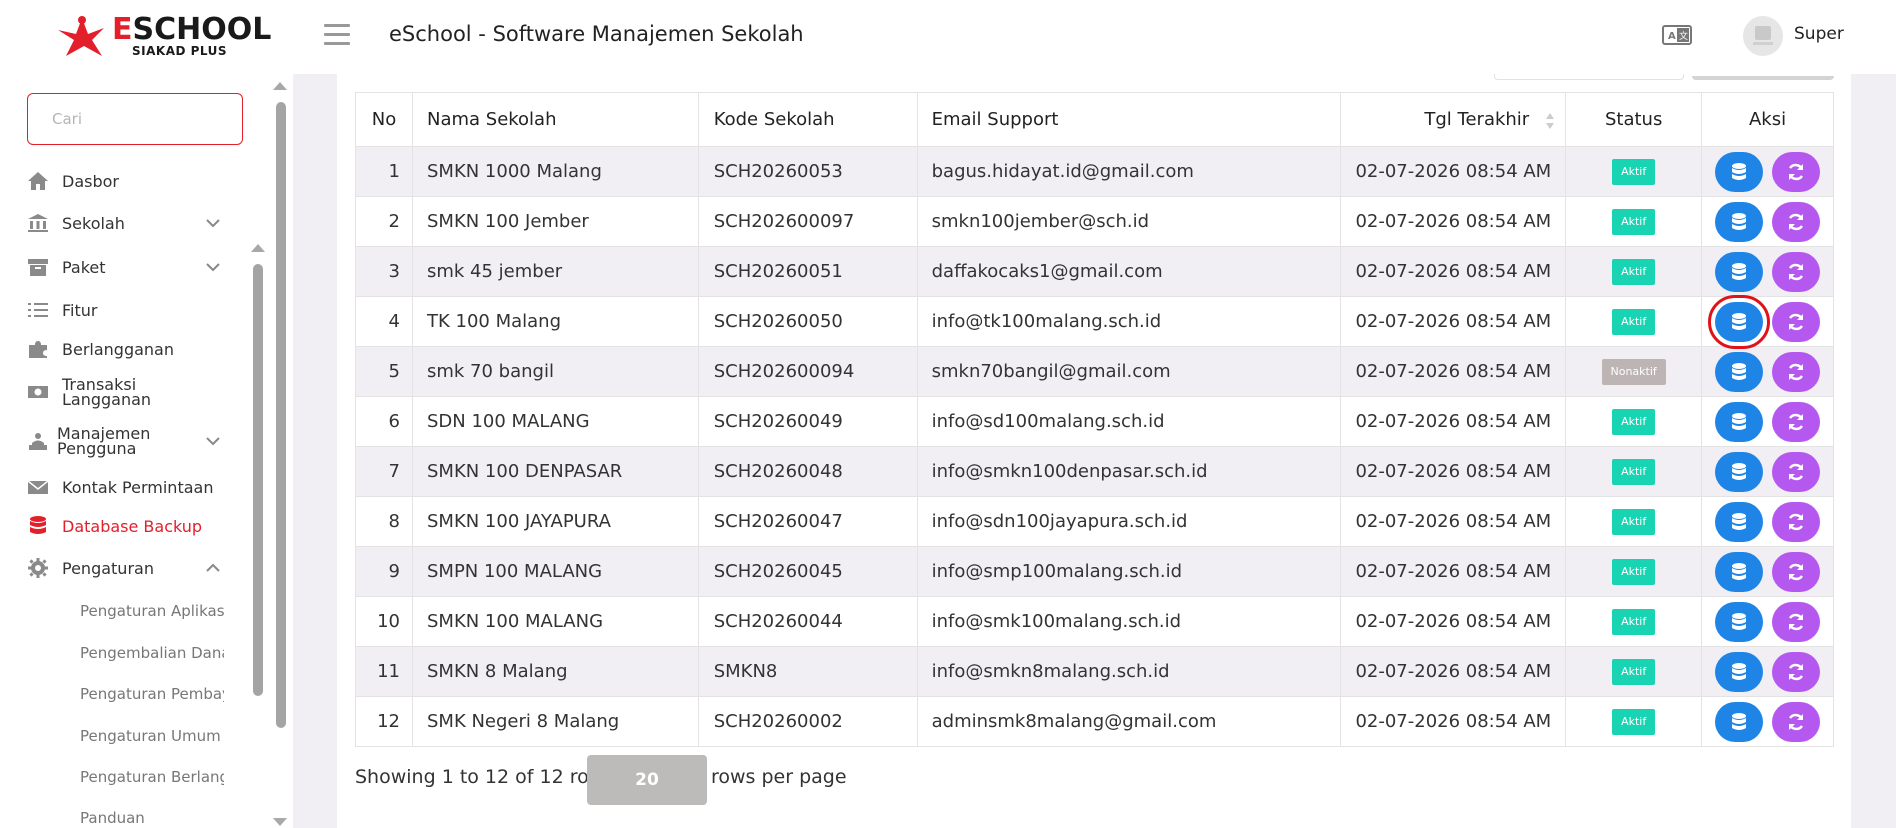 This screenshot has height=828, width=1896. Describe the element at coordinates (1550, 121) in the screenshot. I see `sort-icon` at that location.